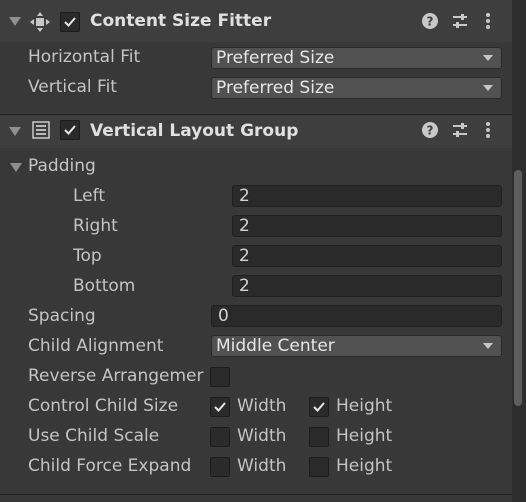 This screenshot has width=526, height=502. What do you see at coordinates (367, 286) in the screenshot?
I see `padding-bottom-field: 2` at bounding box center [367, 286].